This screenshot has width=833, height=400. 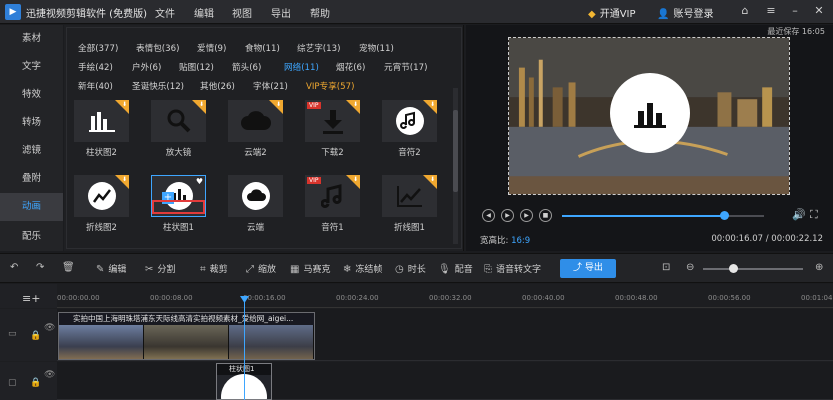 I want to click on sidebar-item-overlay: 叠附, so click(x=31, y=179).